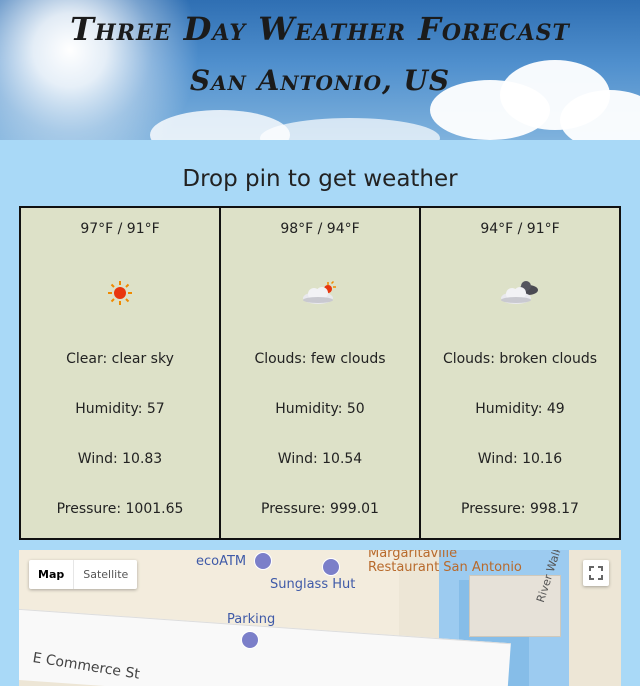  I want to click on fullscreen-icon, so click(596, 573).